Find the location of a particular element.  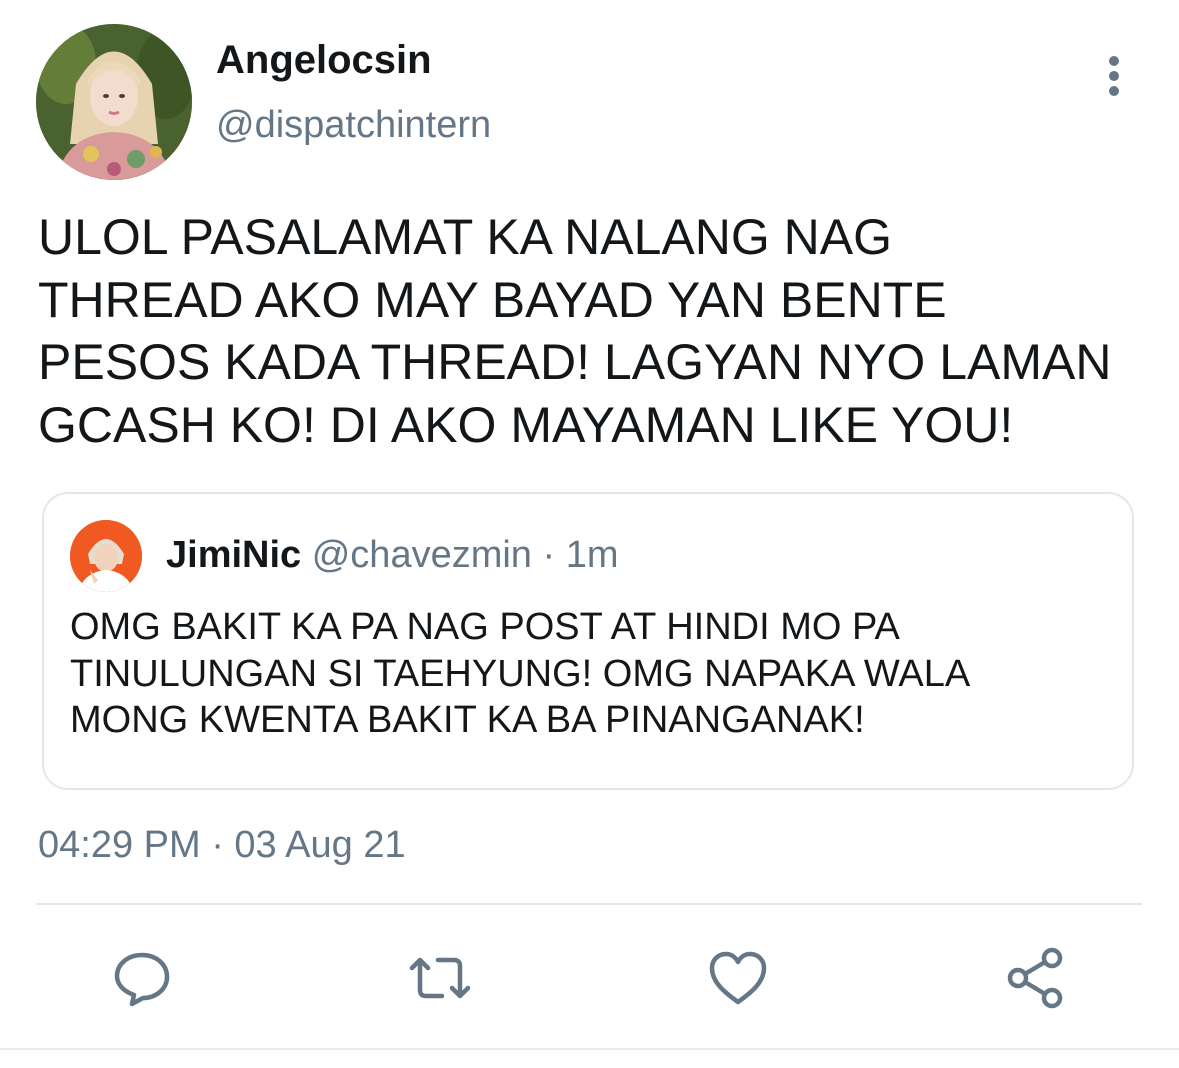

share-icon is located at coordinates (1035, 978).